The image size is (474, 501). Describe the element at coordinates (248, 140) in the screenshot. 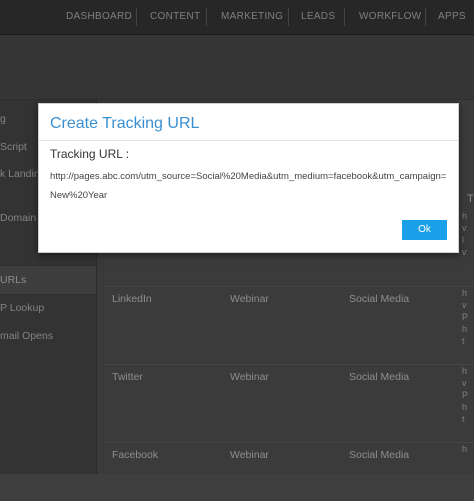

I see `dialog-divider` at that location.